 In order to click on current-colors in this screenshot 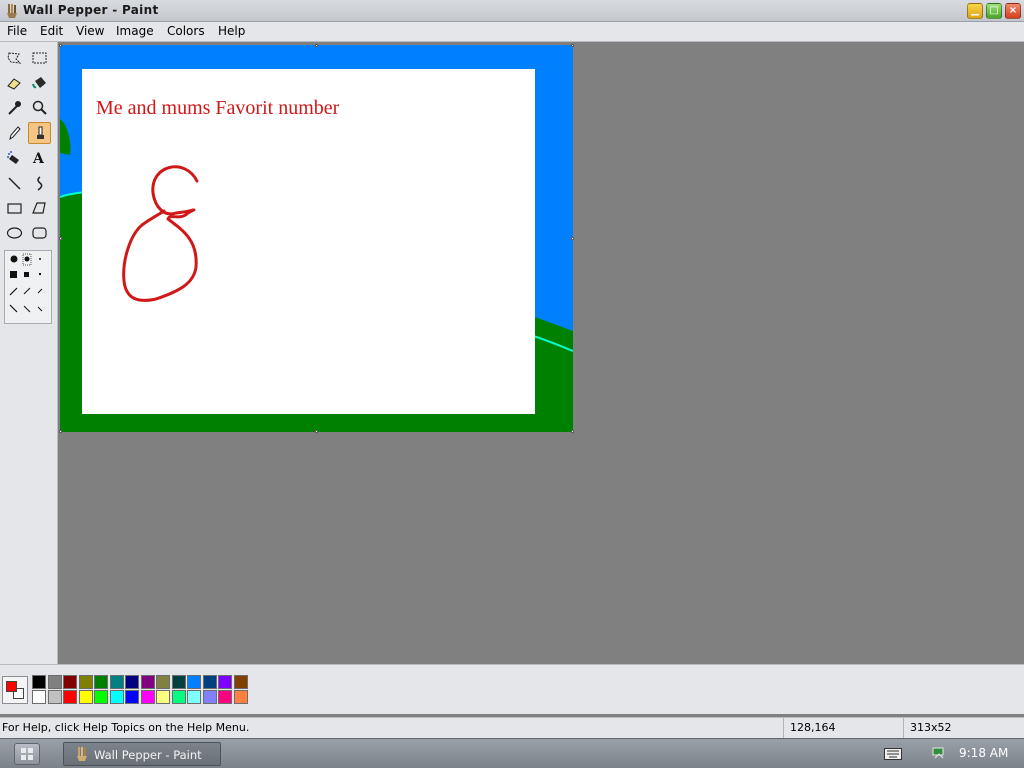, I will do `click(15, 690)`.